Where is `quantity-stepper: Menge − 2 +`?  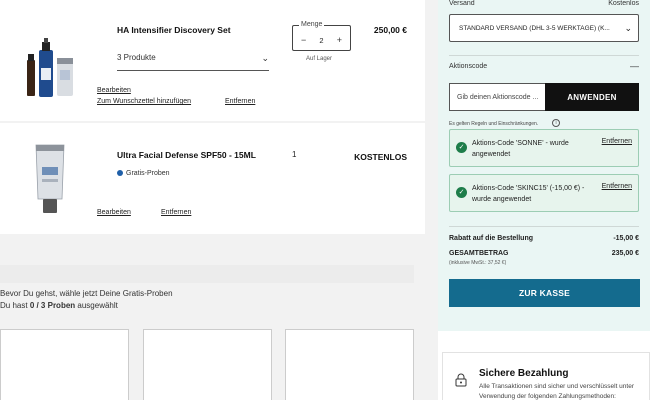 quantity-stepper: Menge − 2 + is located at coordinates (321, 36).